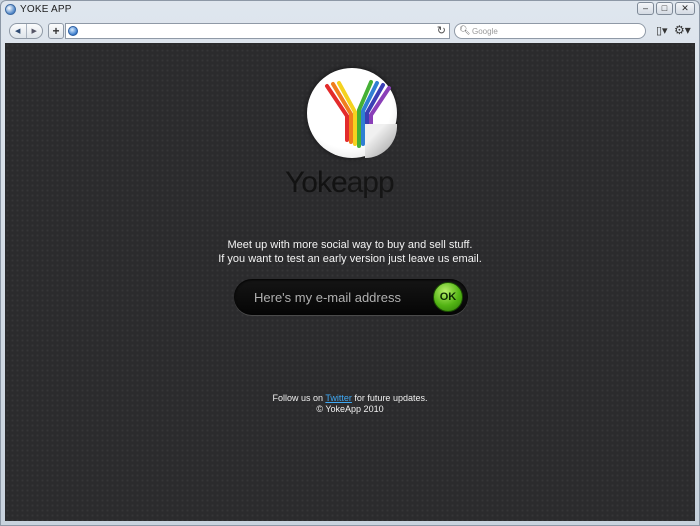  Describe the element at coordinates (316, 182) in the screenshot. I see `brand-bold: Yoke` at that location.